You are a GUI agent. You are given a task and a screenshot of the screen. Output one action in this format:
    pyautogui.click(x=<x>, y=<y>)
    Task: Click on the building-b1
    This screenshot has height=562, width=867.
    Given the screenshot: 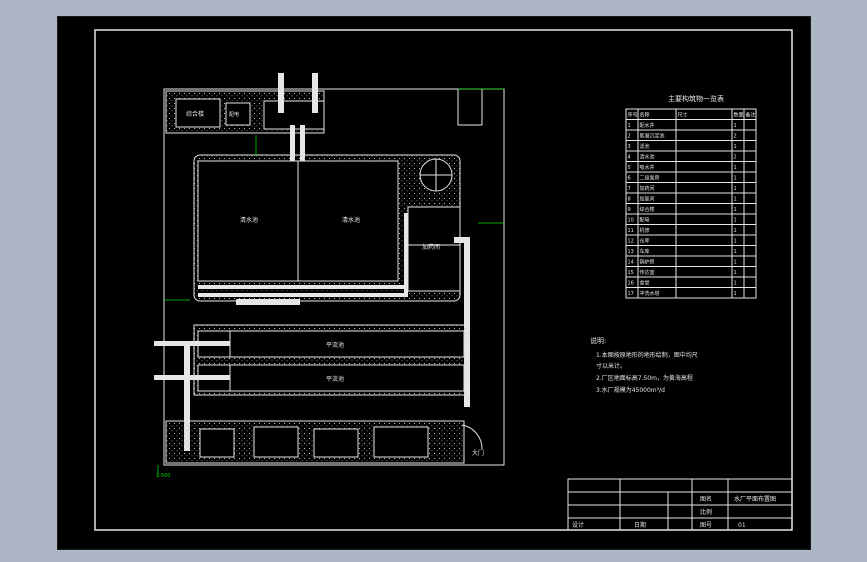 What is the action you would take?
    pyautogui.click(x=217, y=443)
    